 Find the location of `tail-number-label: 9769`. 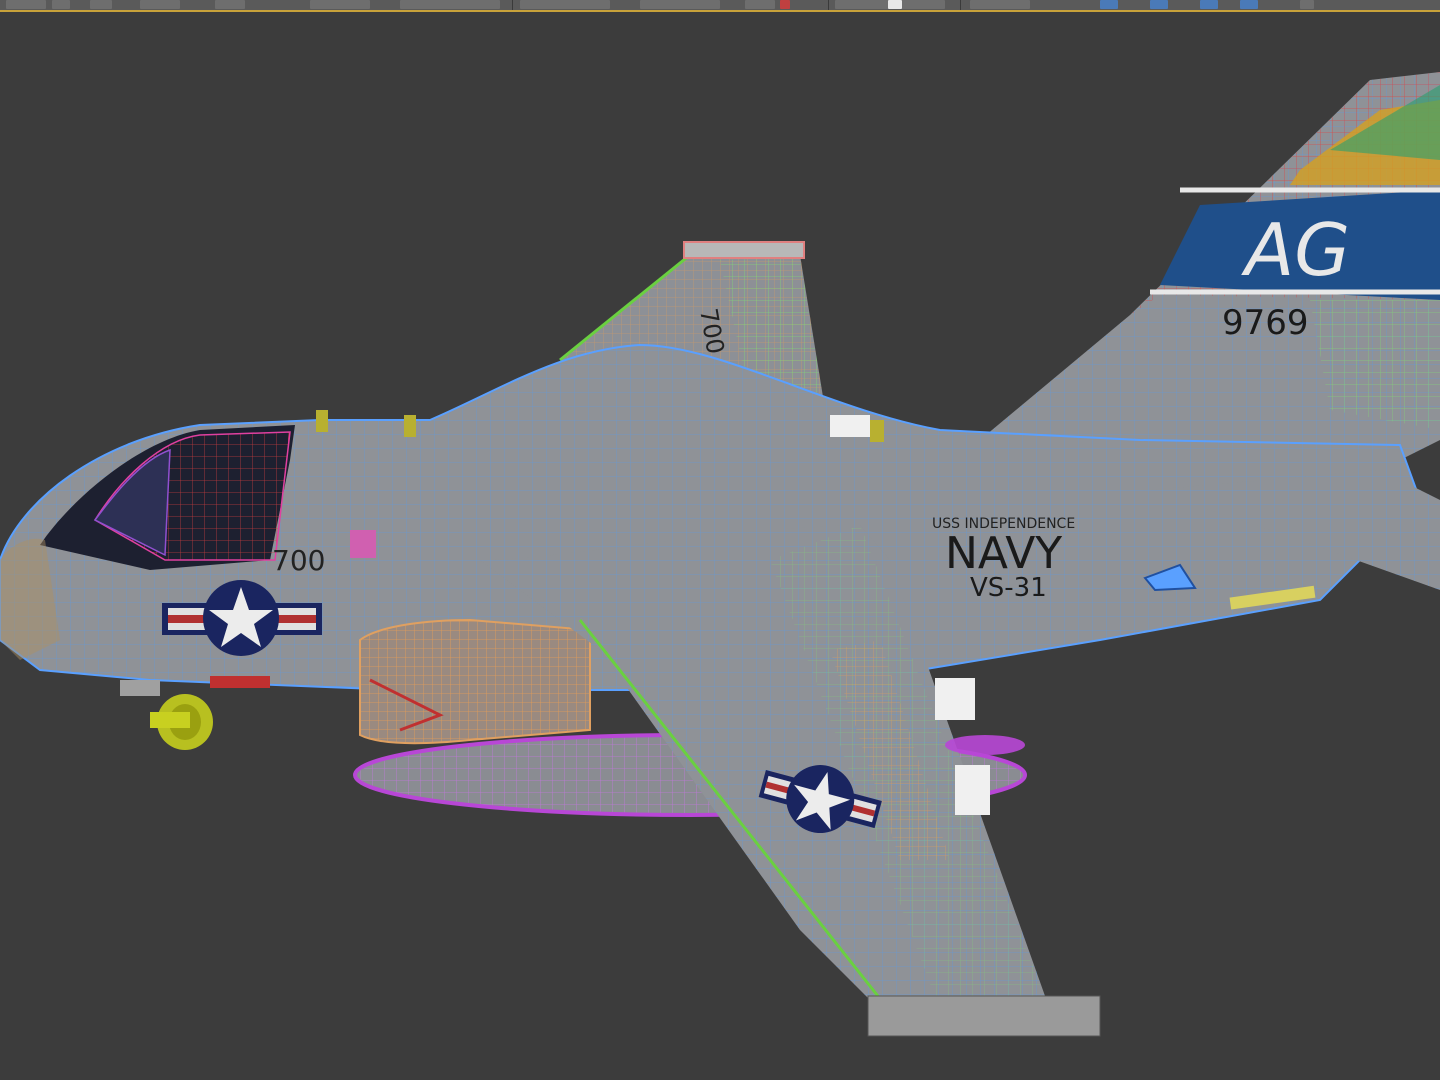

tail-number-label: 9769 is located at coordinates (1265, 323).